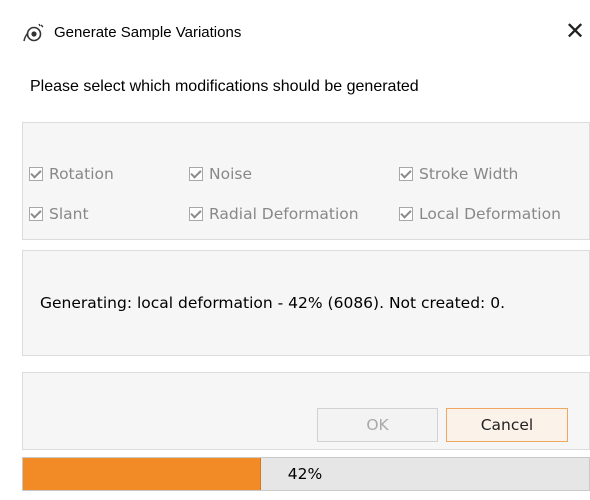 This screenshot has width=590, height=500. I want to click on progress-label: 42%, so click(305, 474).